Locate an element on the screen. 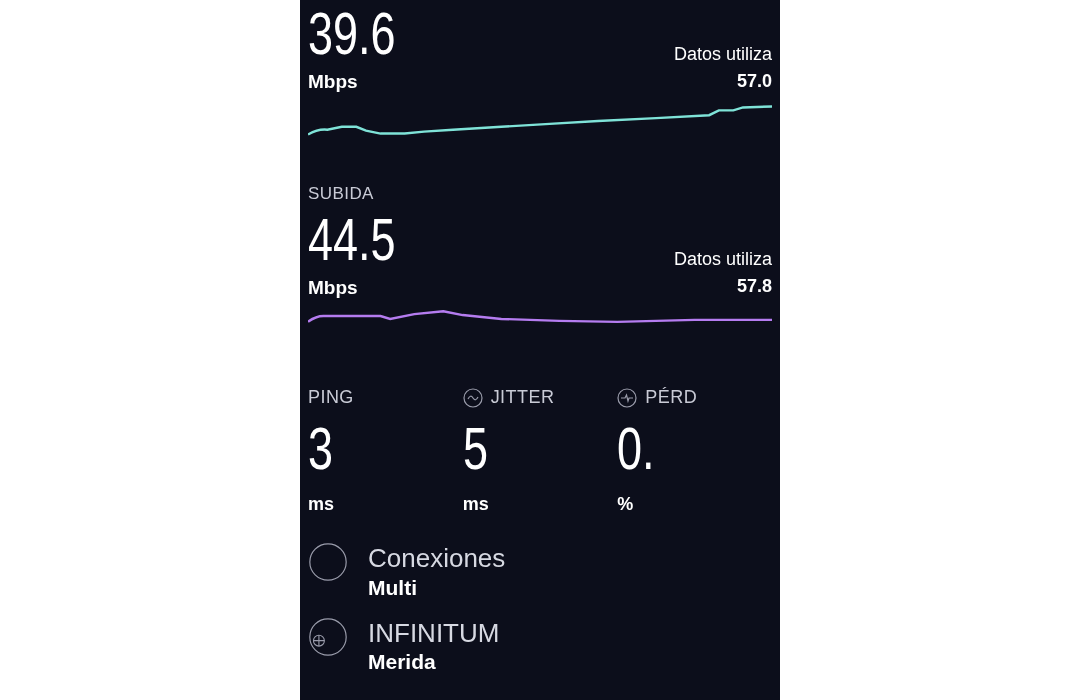  speed-value: 39.6 is located at coordinates (352, 34).